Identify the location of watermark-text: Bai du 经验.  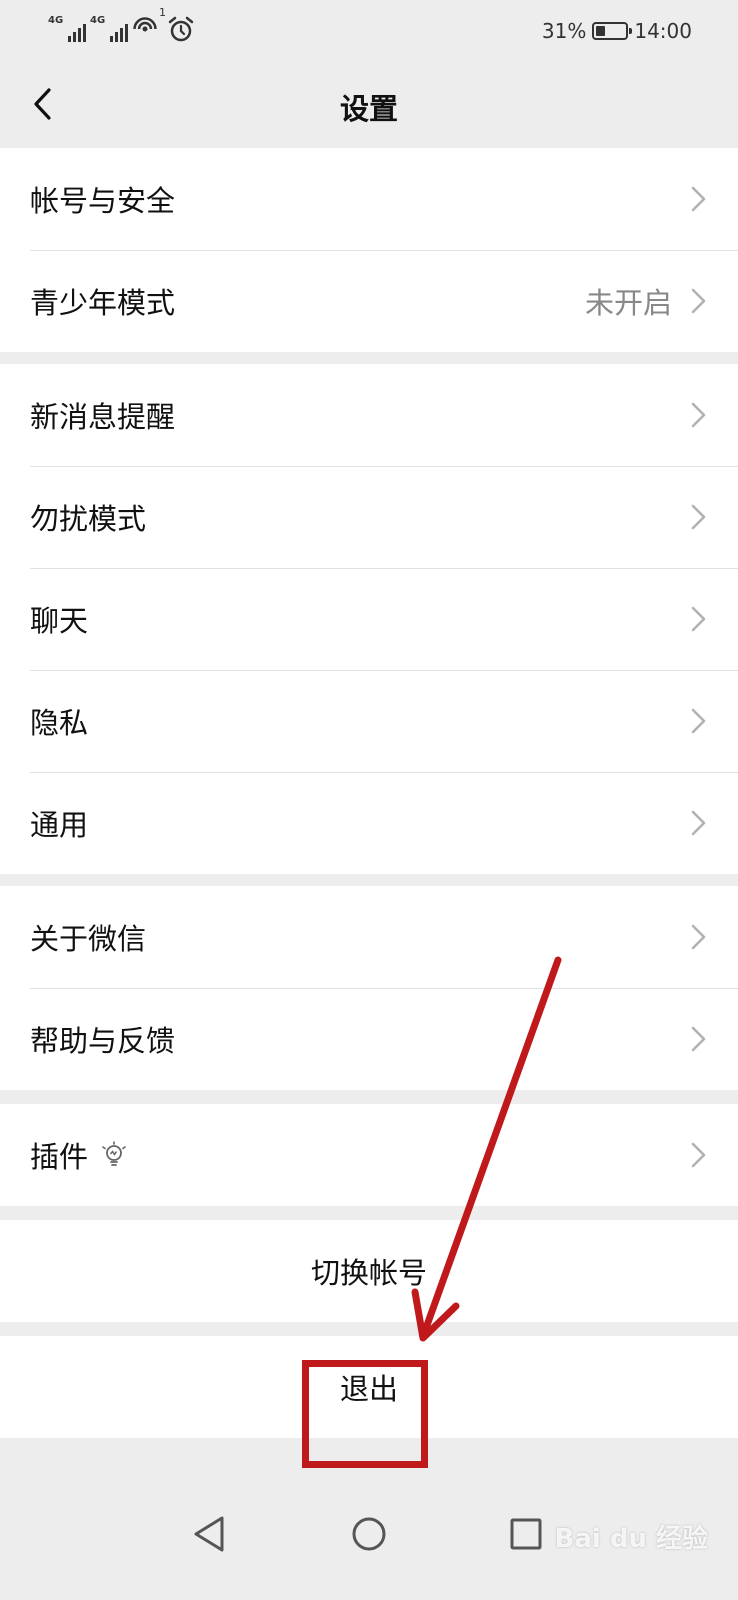
(631, 1539).